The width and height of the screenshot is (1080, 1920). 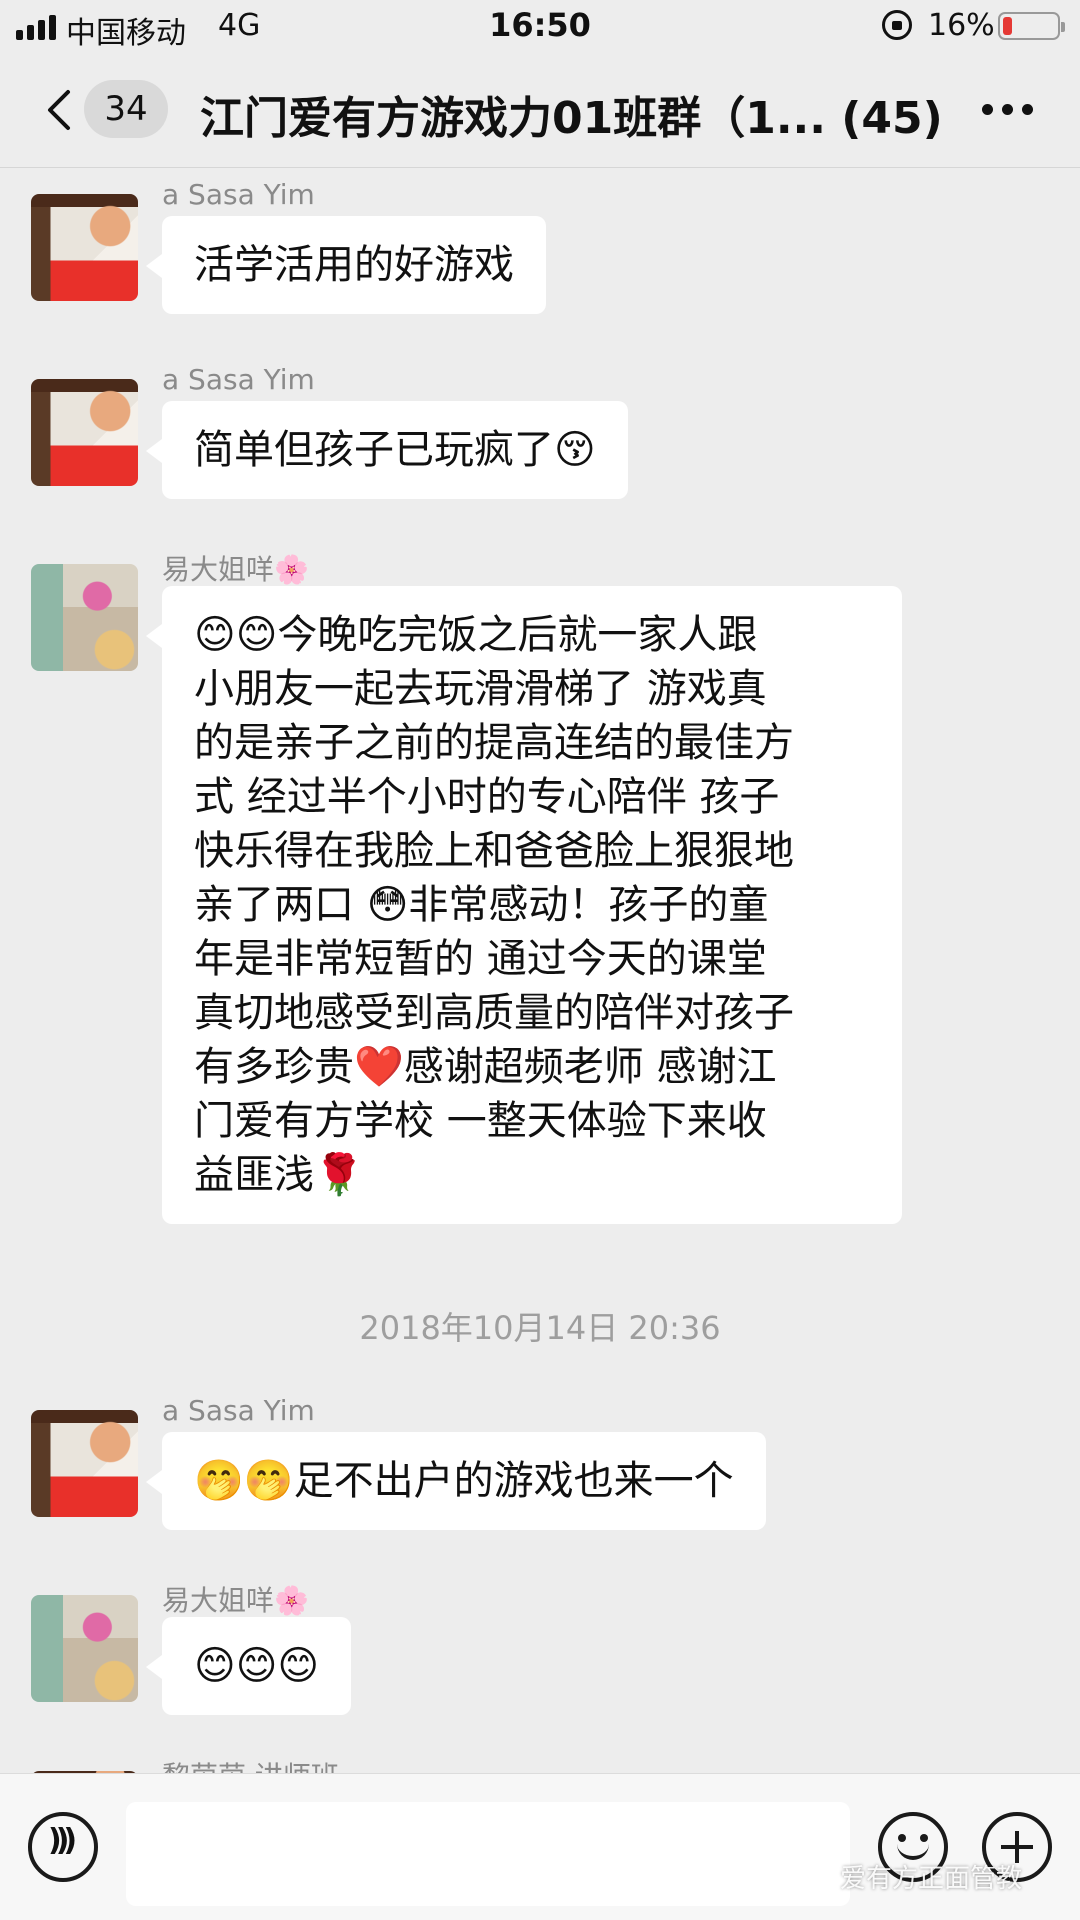 I want to click on message-line: 式 经过半个小时的专心陪伴 孩子, so click(x=487, y=797).